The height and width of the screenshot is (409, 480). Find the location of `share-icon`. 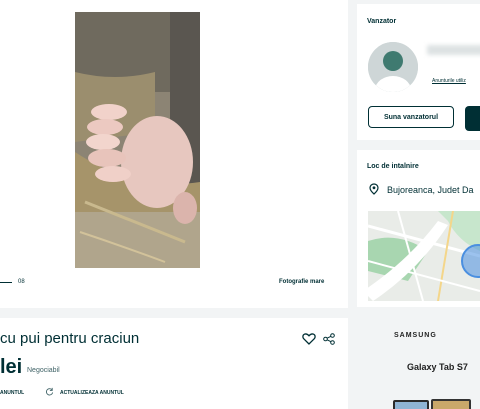

share-icon is located at coordinates (329, 339).